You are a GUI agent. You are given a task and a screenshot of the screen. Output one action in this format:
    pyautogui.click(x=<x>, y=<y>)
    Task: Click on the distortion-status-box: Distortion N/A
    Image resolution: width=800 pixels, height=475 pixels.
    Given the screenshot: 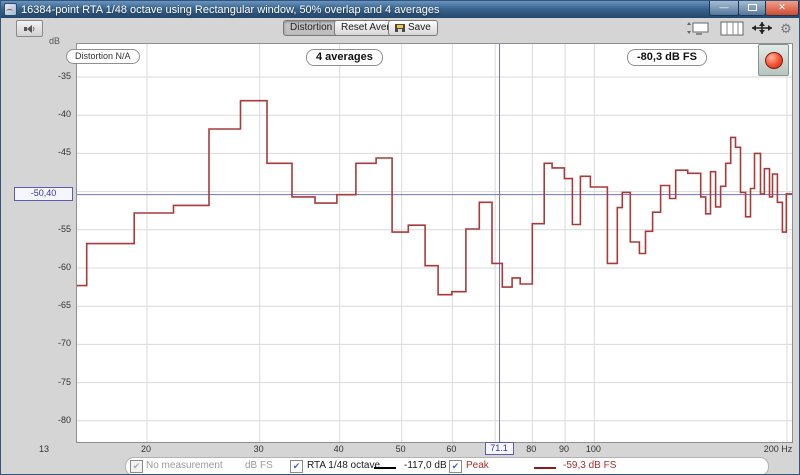 What is the action you would take?
    pyautogui.click(x=103, y=56)
    